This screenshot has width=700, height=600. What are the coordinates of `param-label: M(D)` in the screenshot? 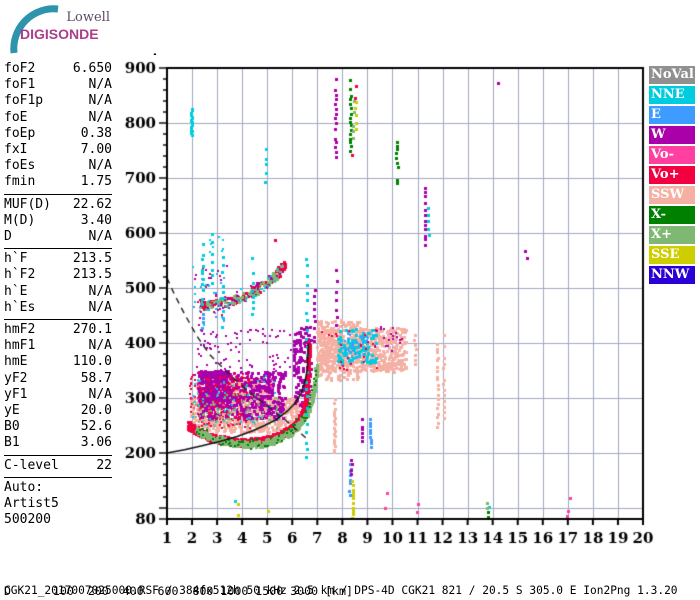 It's located at (20, 220).